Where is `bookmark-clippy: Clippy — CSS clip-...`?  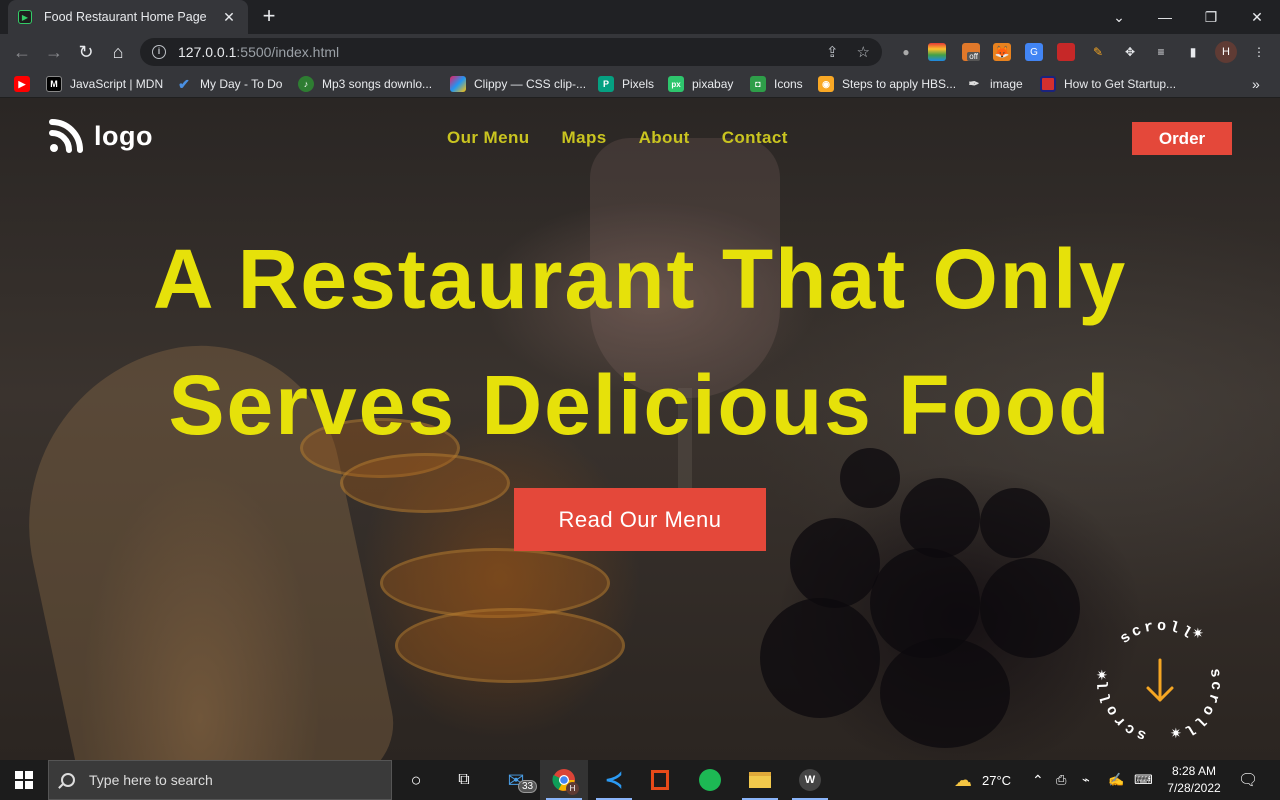
bookmark-clippy: Clippy — CSS clip-... is located at coordinates (518, 84).